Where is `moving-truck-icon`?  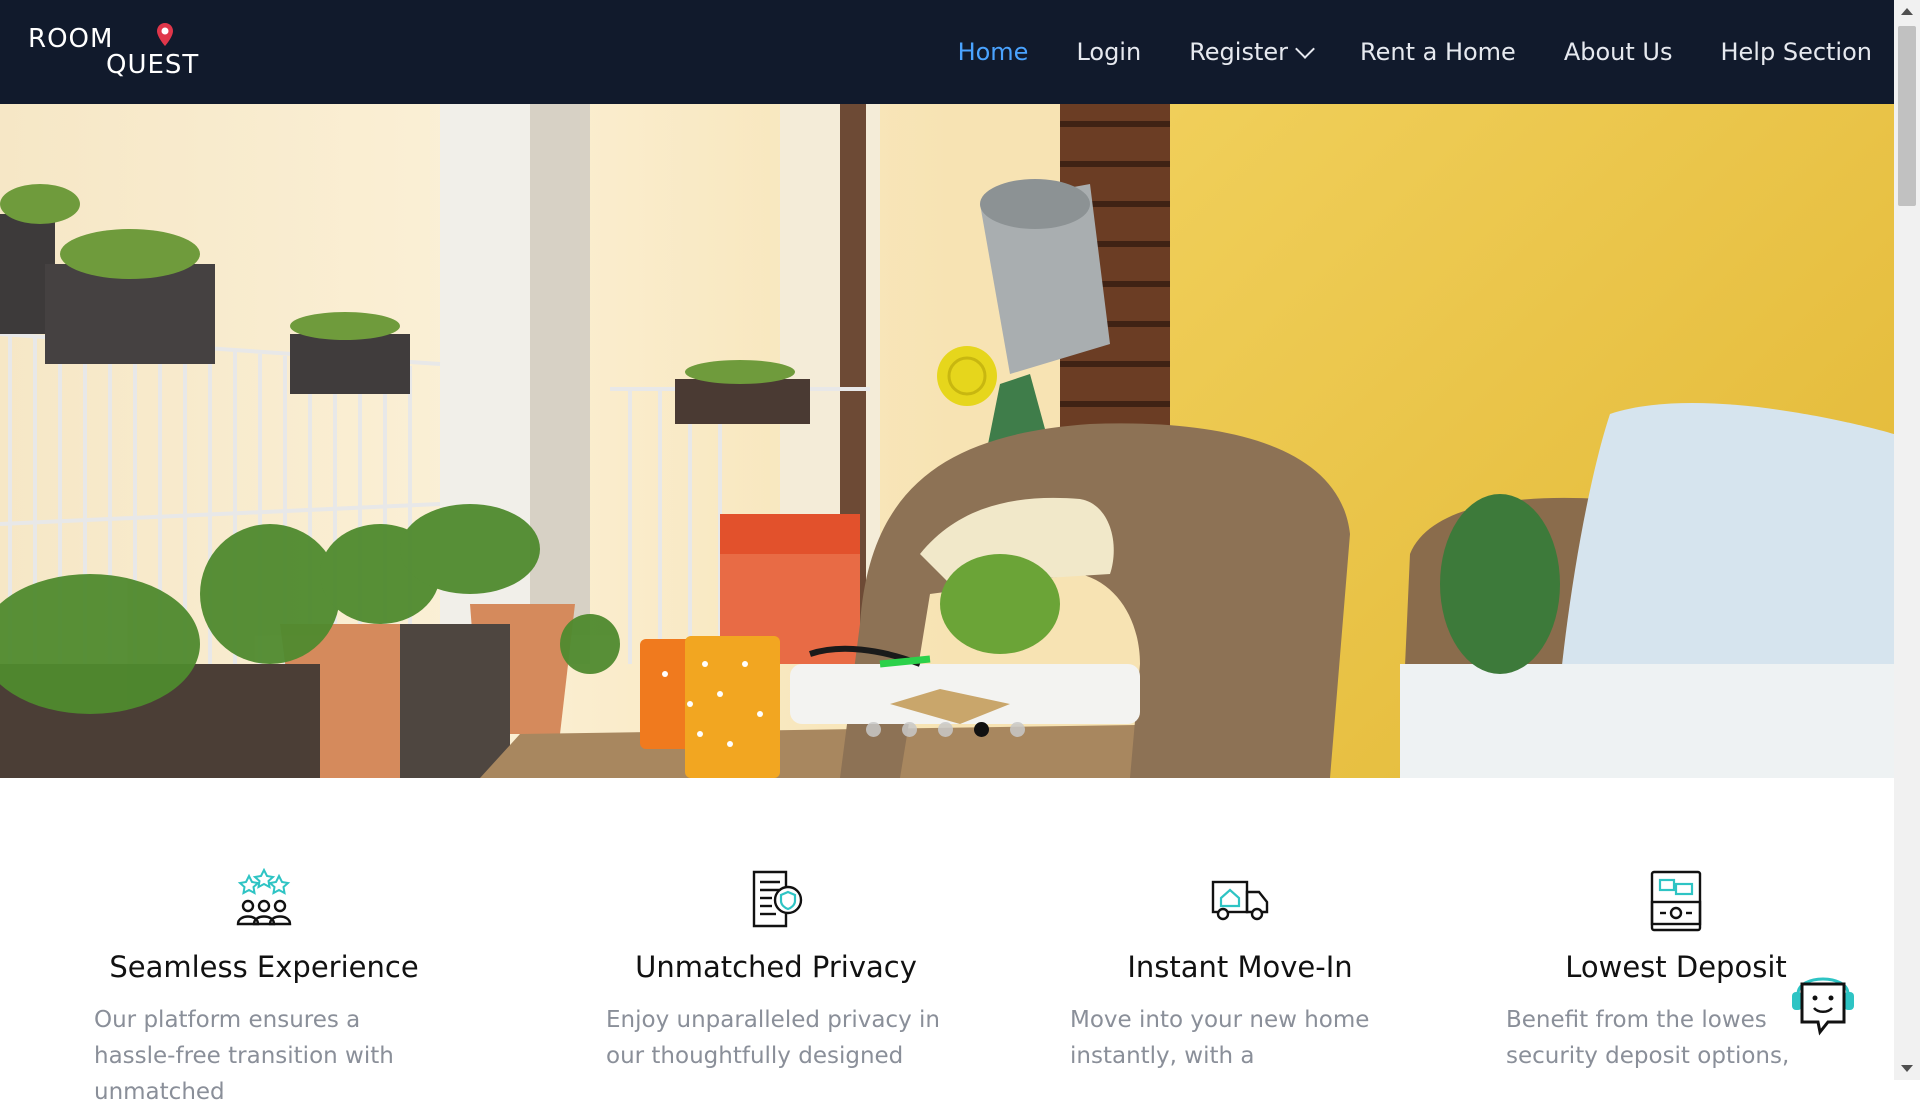
moving-truck-icon is located at coordinates (1240, 900).